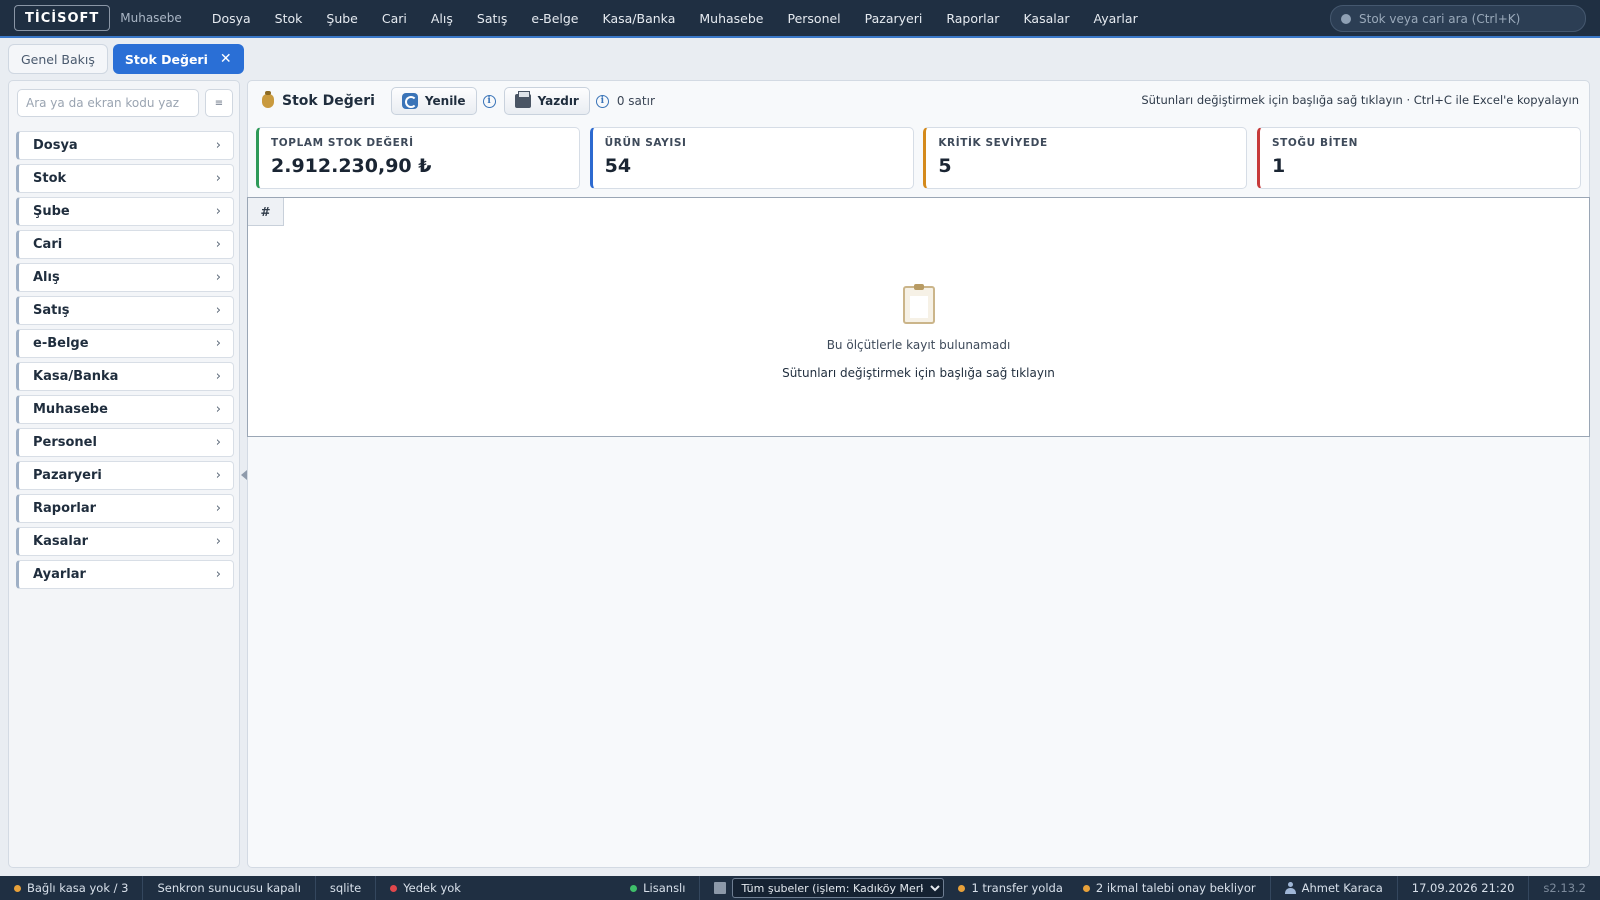 The width and height of the screenshot is (1600, 900). Describe the element at coordinates (639, 18) in the screenshot. I see `nav-kasa-banka: Kasa/Banka` at that location.